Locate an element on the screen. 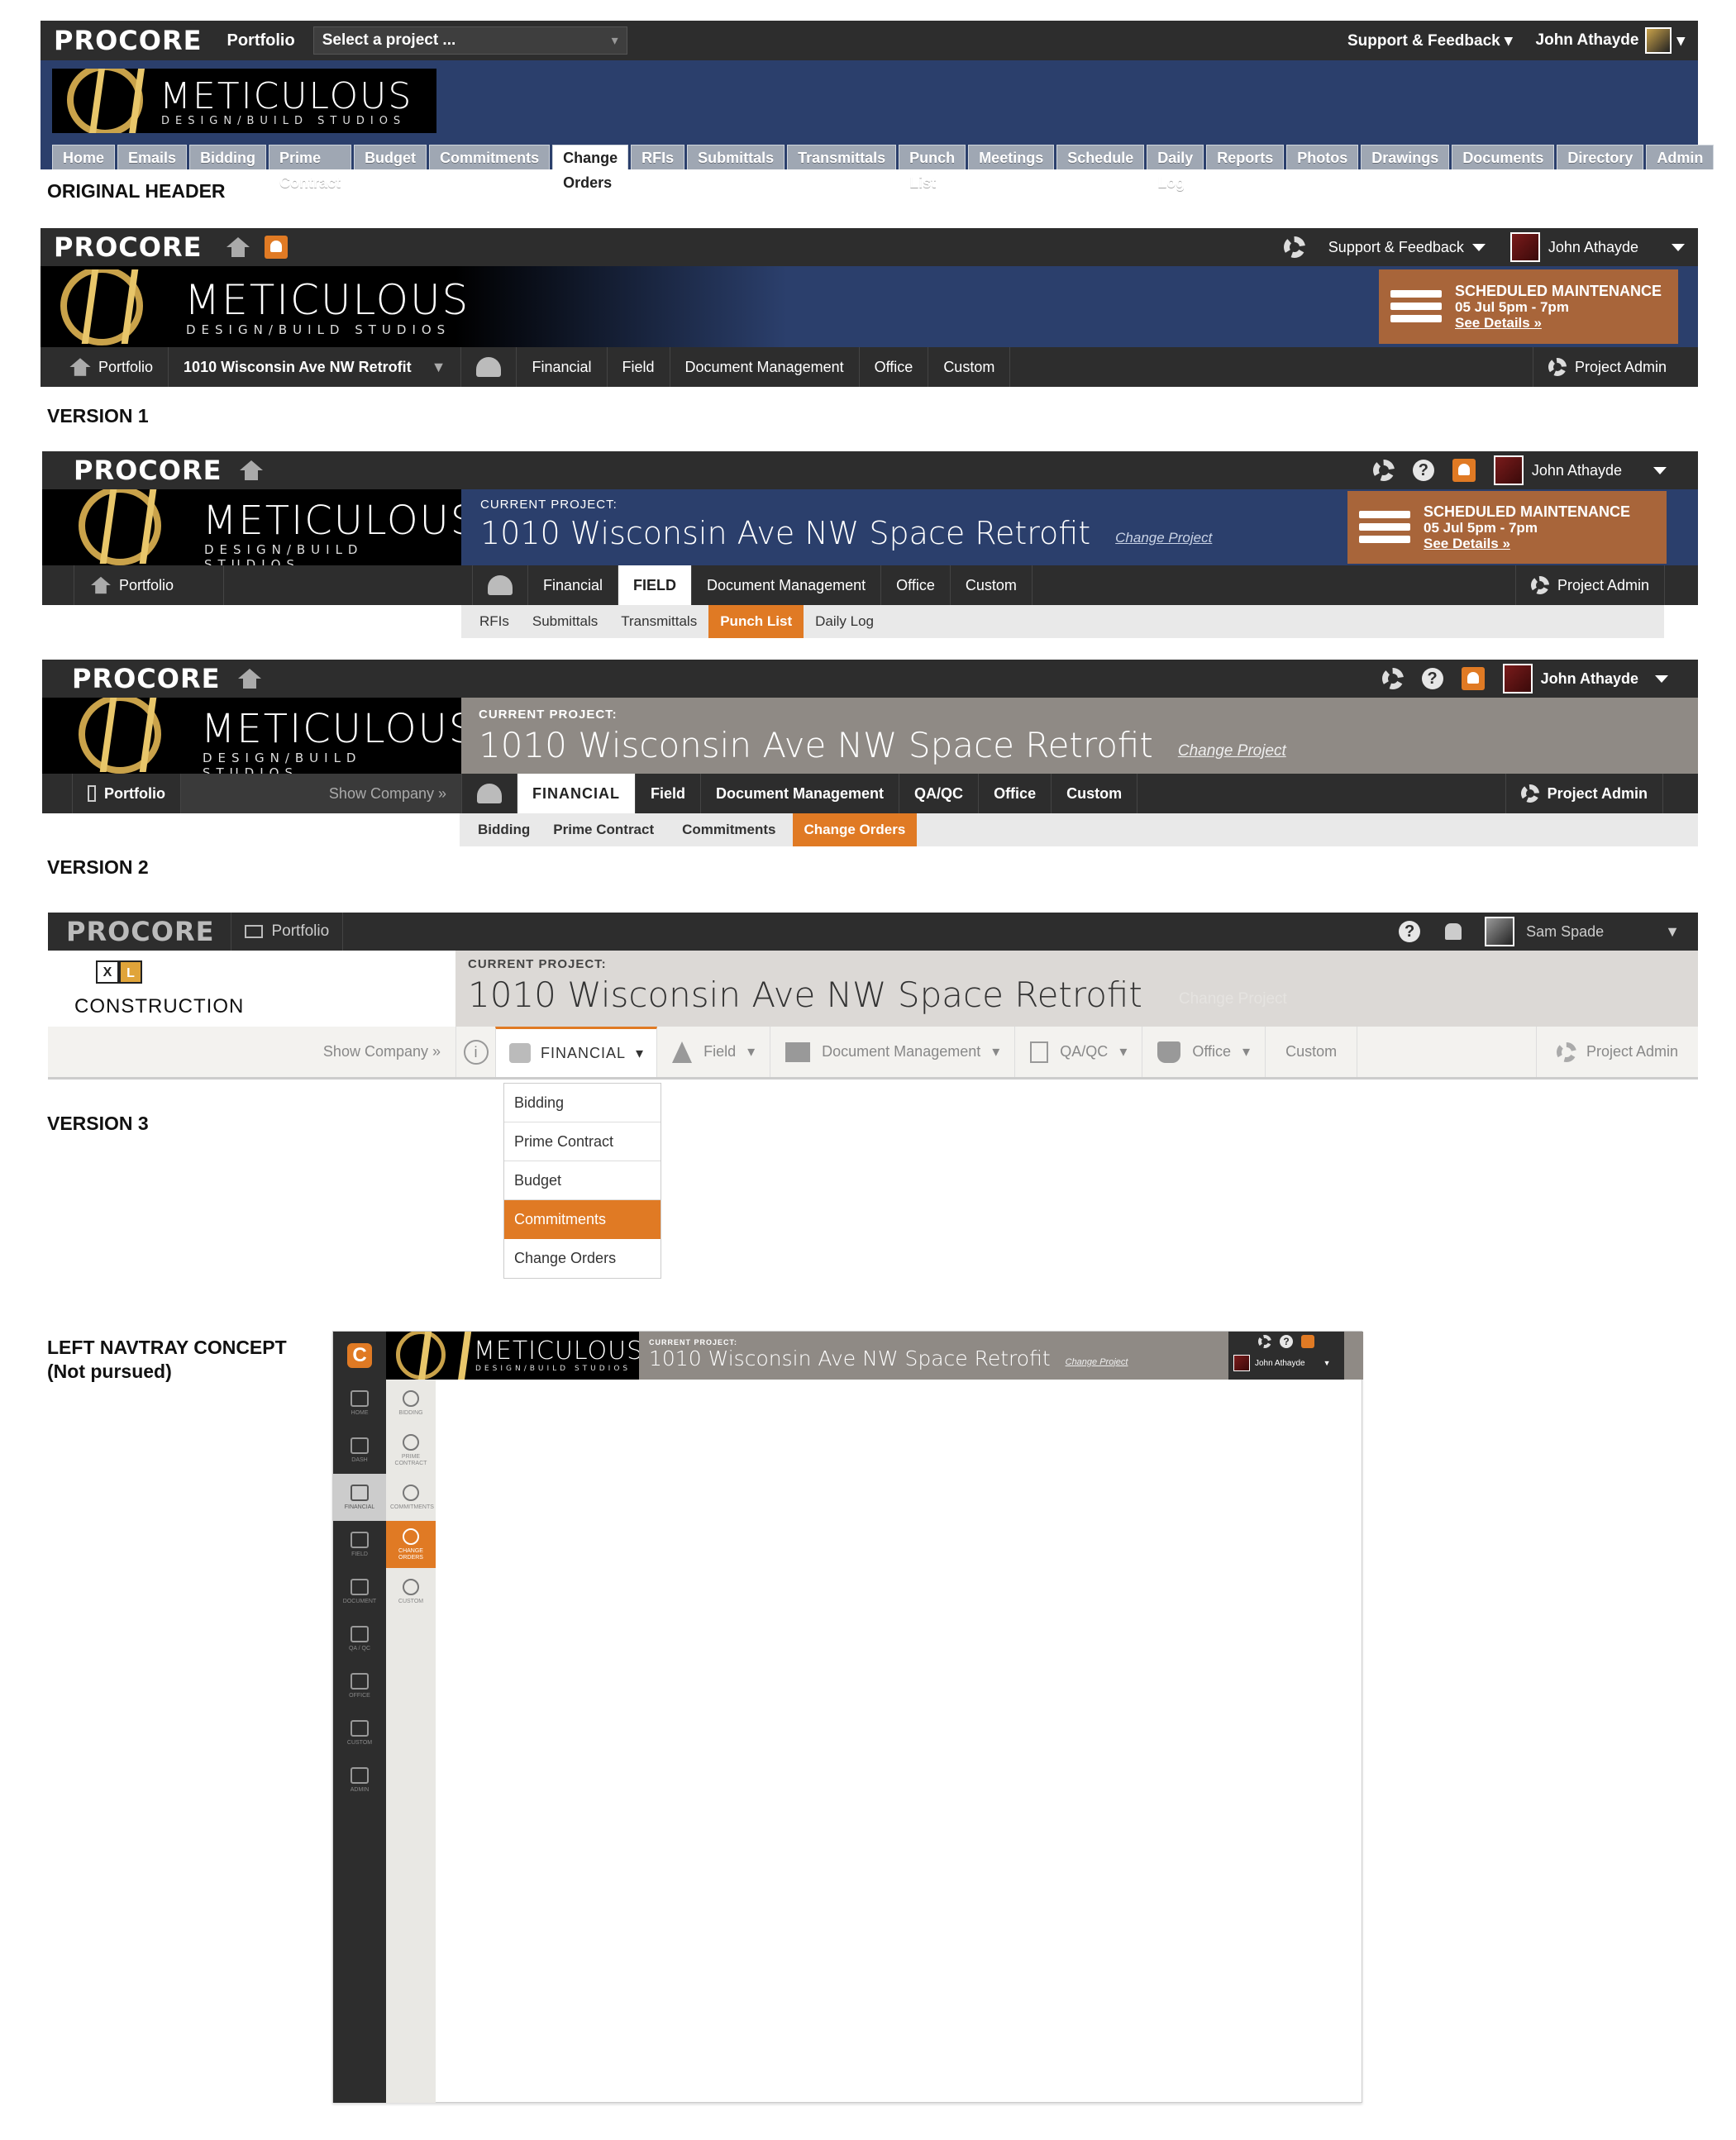 The image size is (1736, 2140). tray-item-admin: ADMIN is located at coordinates (359, 1780).